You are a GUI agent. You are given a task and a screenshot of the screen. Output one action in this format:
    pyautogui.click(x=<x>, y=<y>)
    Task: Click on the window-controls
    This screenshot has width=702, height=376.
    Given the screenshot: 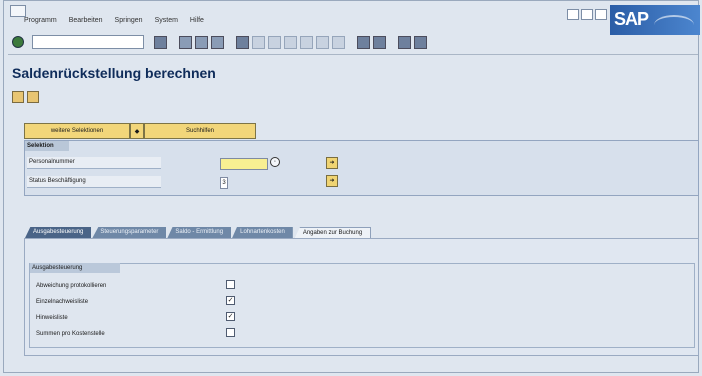 What is the action you would take?
    pyautogui.click(x=587, y=14)
    